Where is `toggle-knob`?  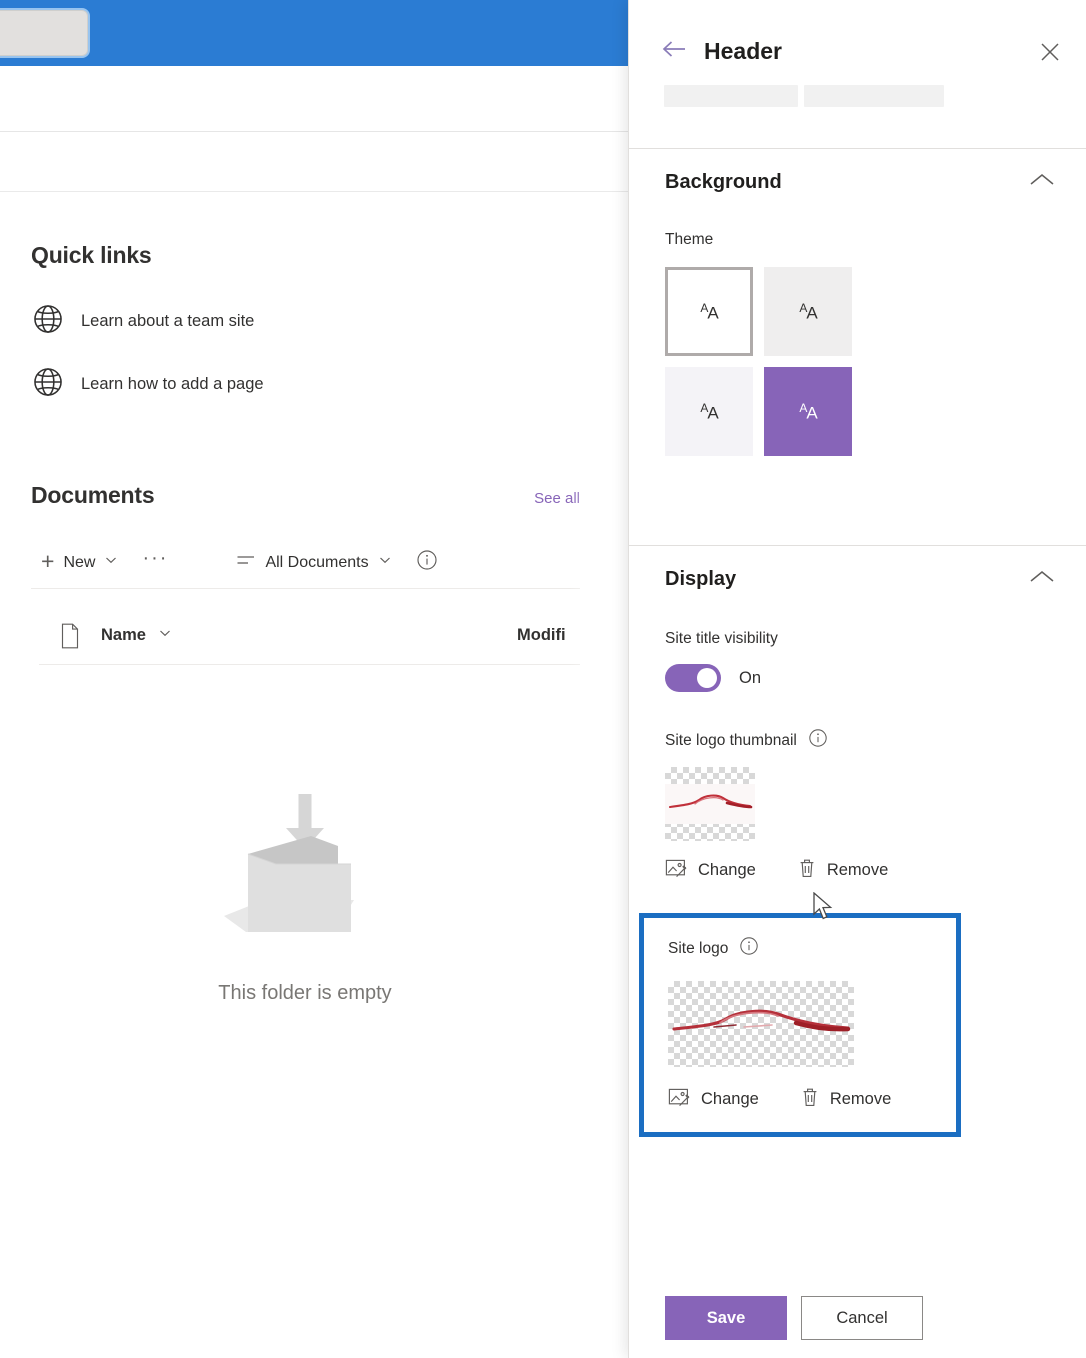
toggle-knob is located at coordinates (707, 678).